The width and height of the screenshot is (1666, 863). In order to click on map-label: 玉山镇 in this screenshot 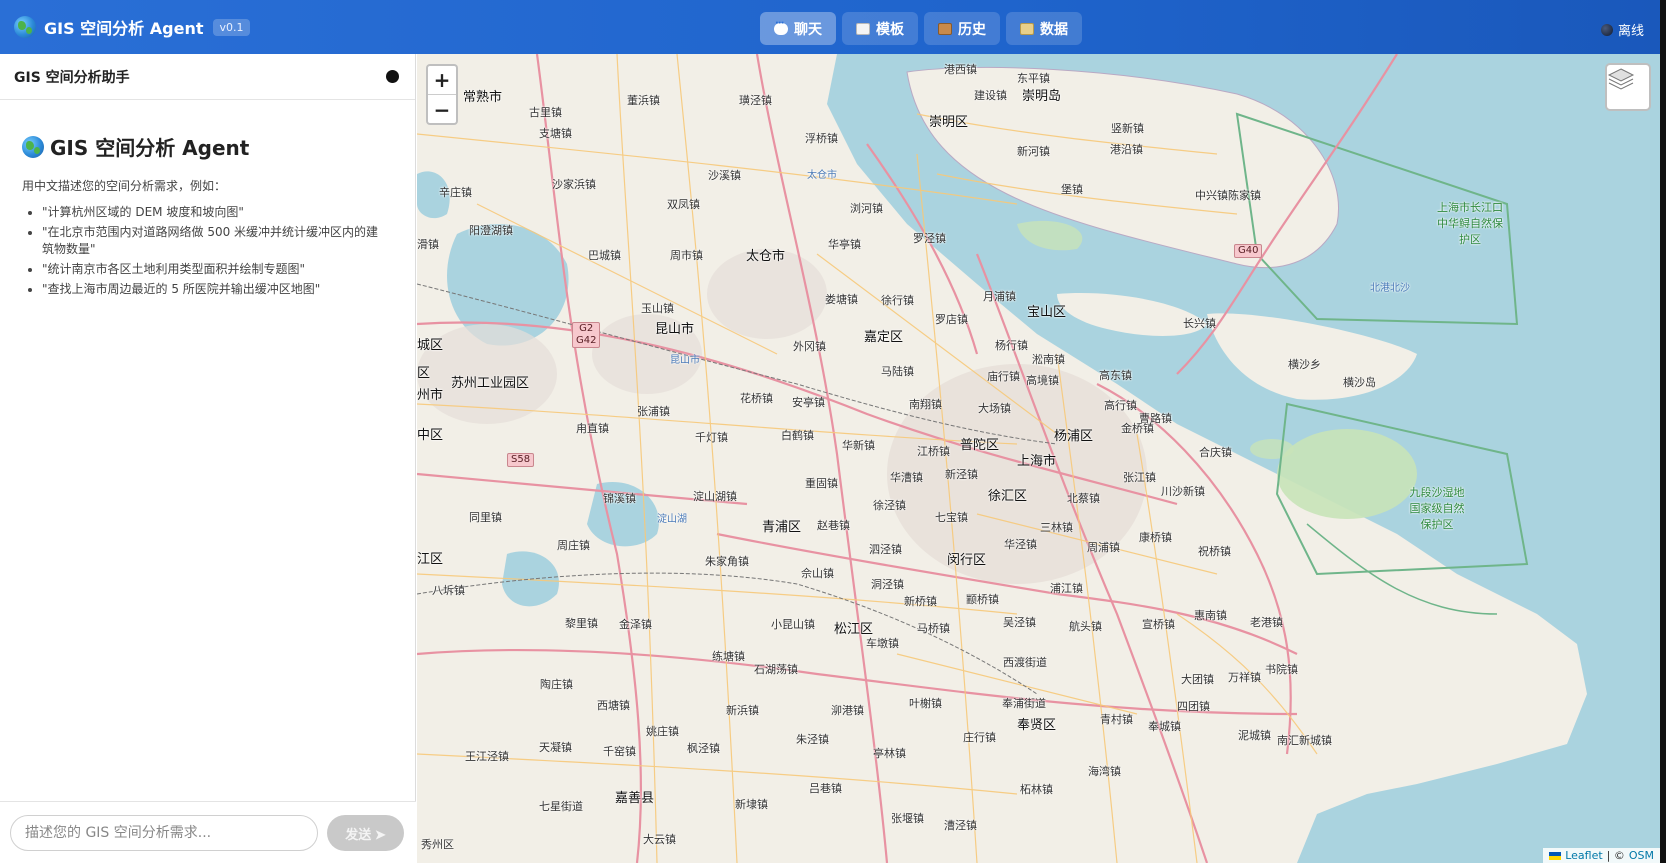, I will do `click(657, 308)`.